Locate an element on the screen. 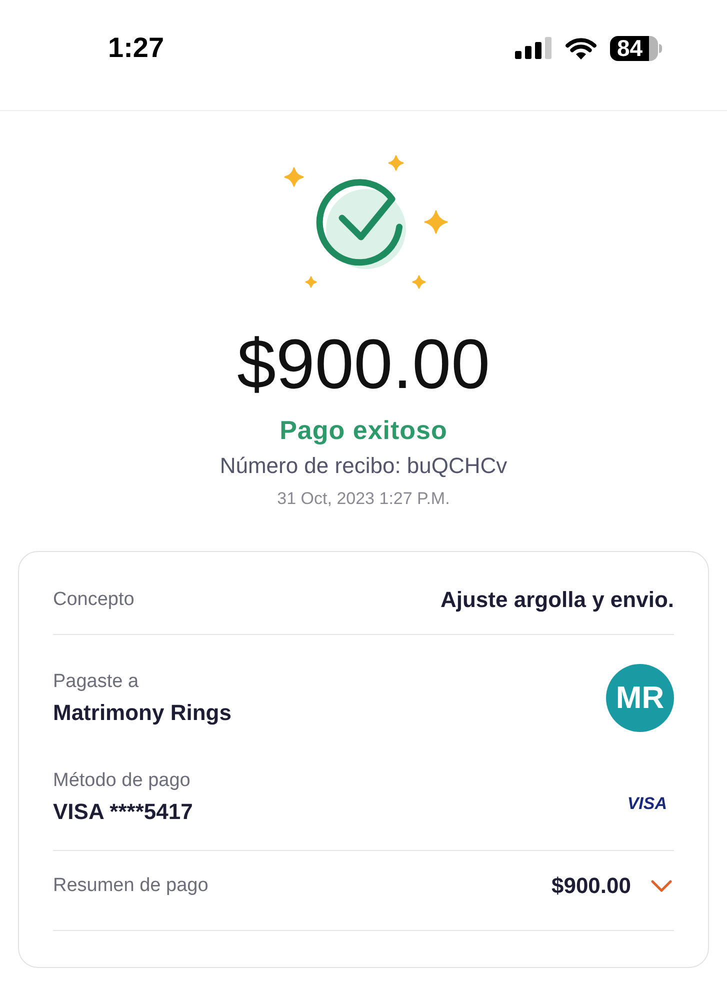 The width and height of the screenshot is (727, 1000). detail-value: Ajuste argolla y envio. is located at coordinates (557, 600).